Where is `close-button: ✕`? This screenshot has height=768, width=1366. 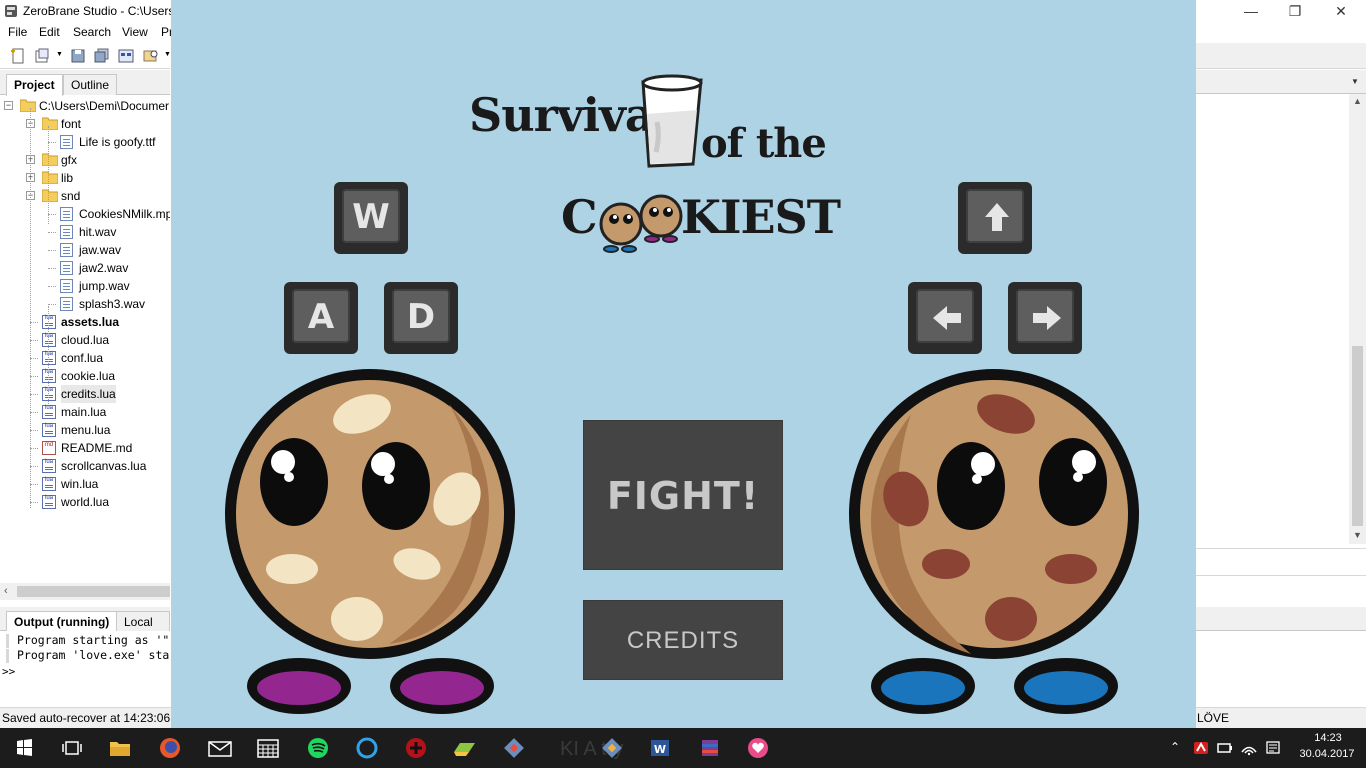
close-button: ✕ is located at coordinates (1341, 11).